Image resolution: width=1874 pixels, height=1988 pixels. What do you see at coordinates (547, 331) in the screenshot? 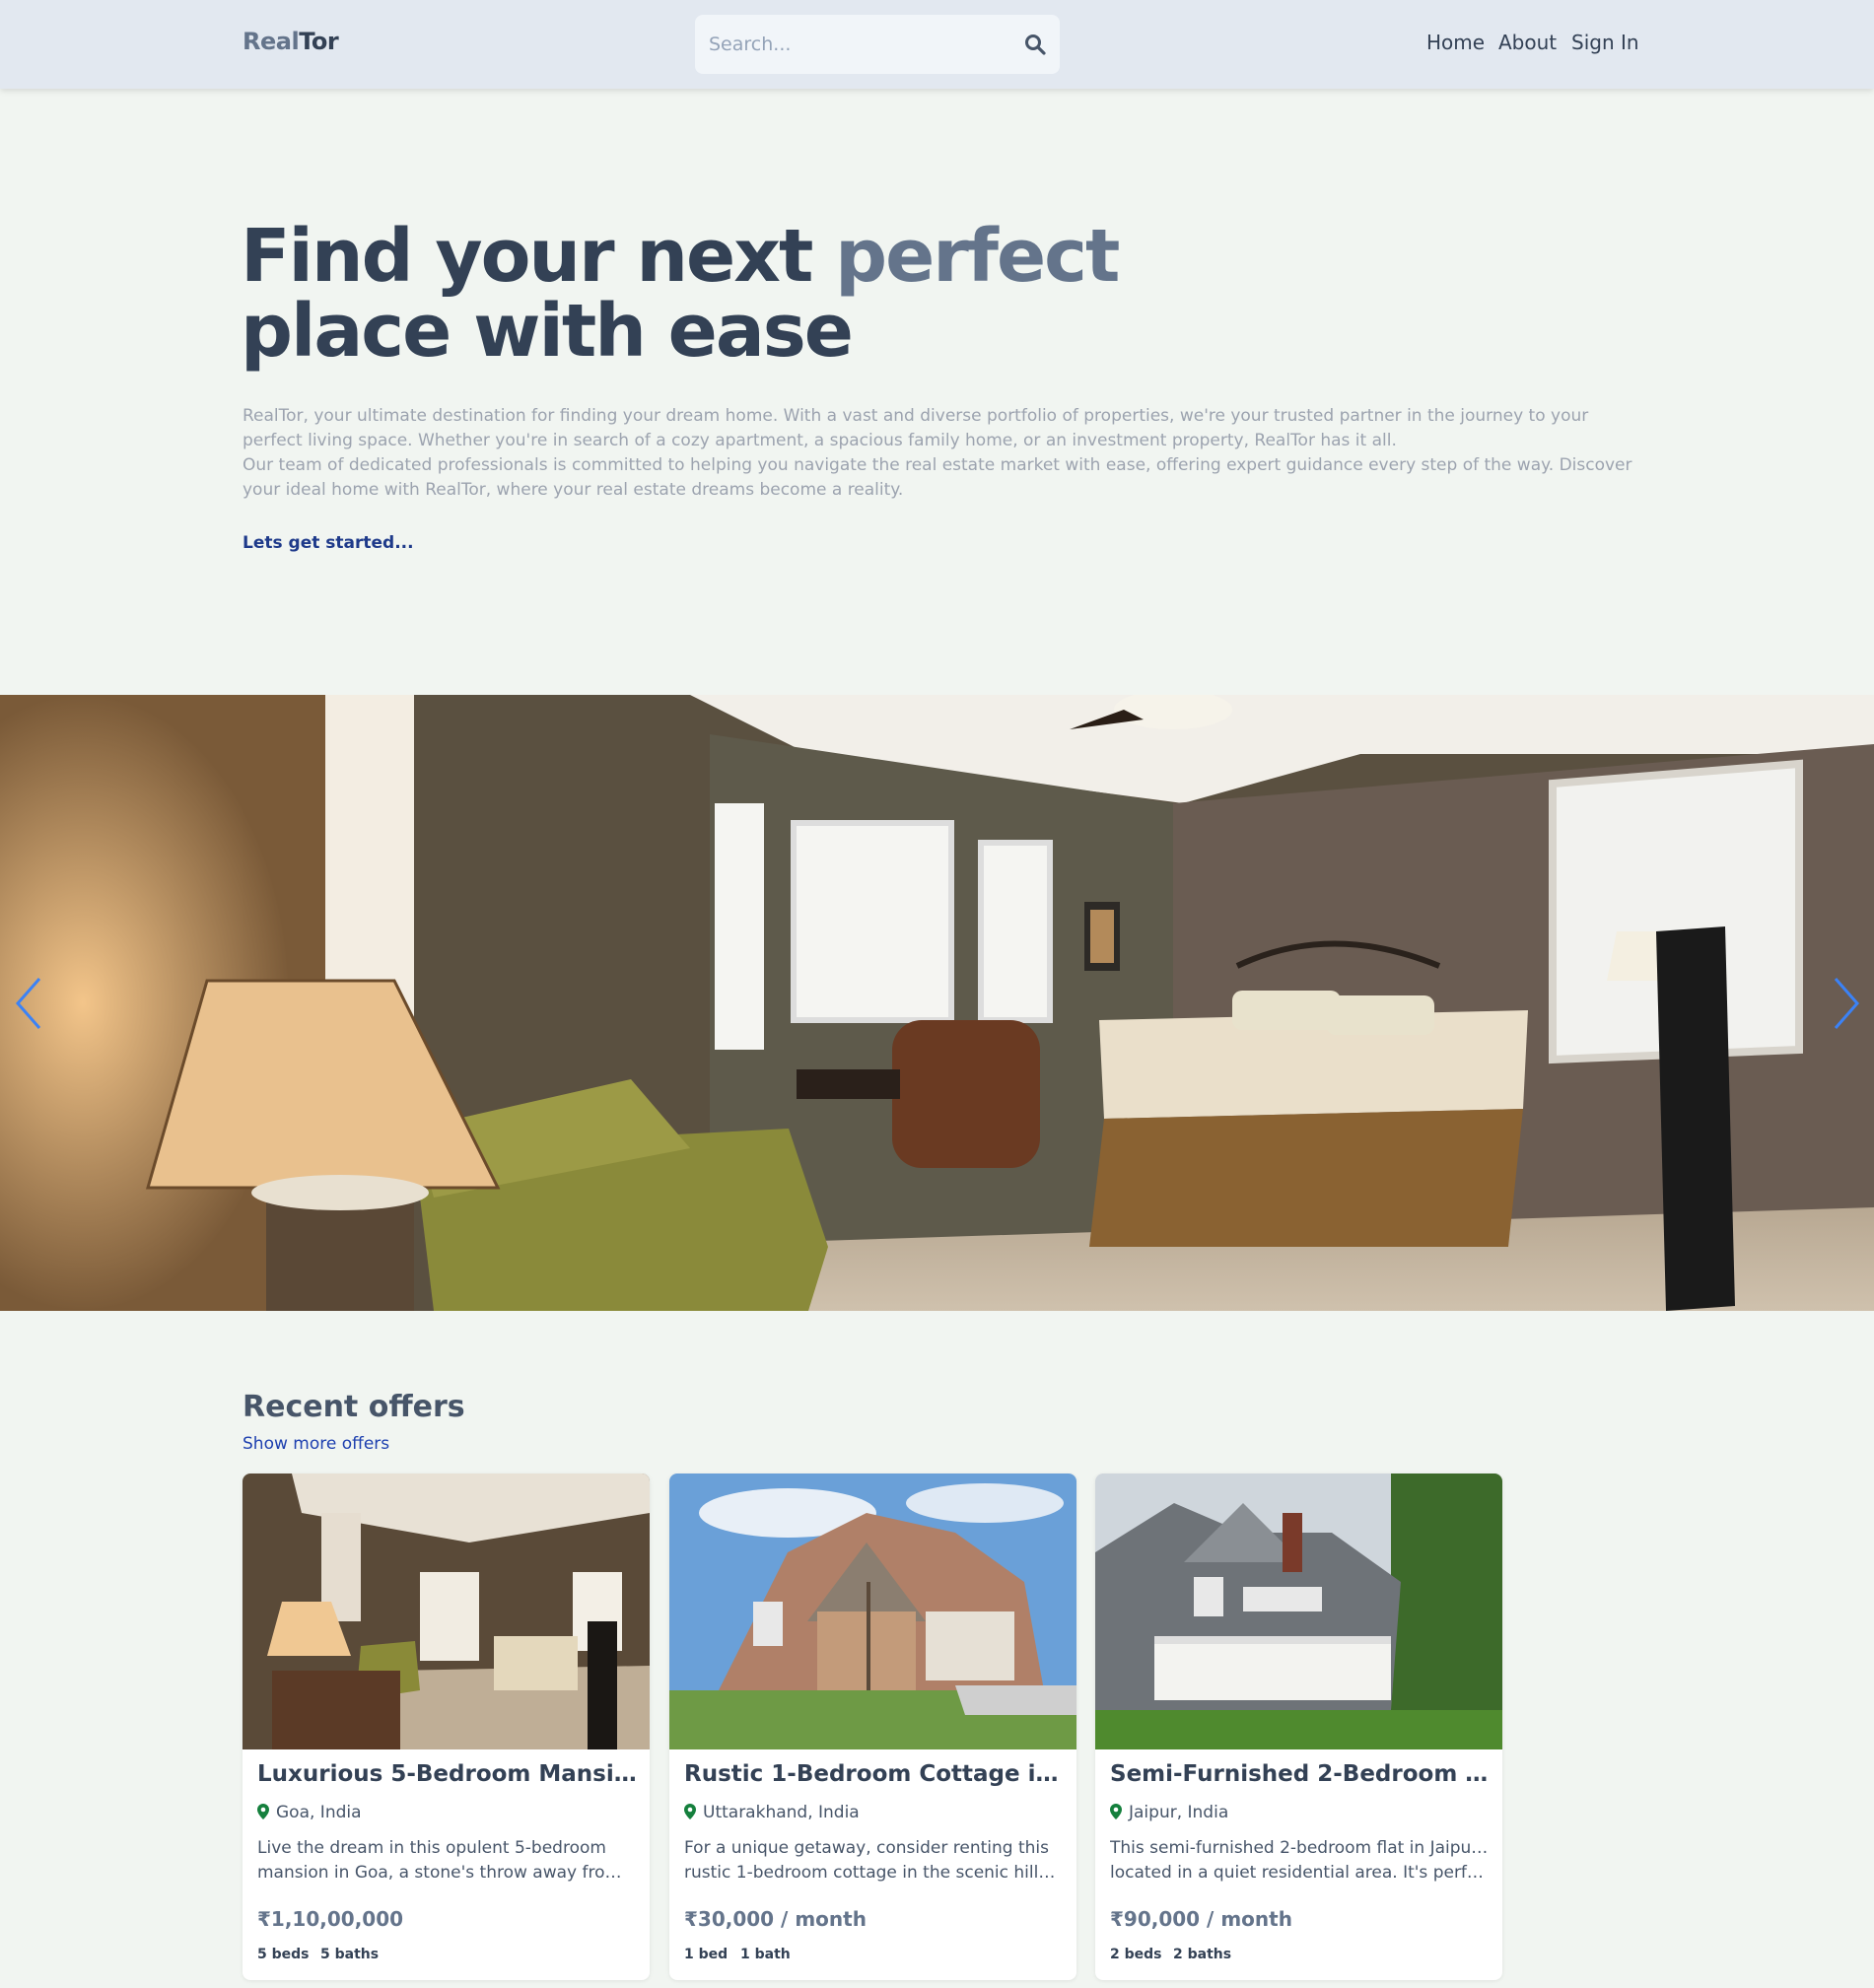
I see `hero-title-part2: place with ease` at bounding box center [547, 331].